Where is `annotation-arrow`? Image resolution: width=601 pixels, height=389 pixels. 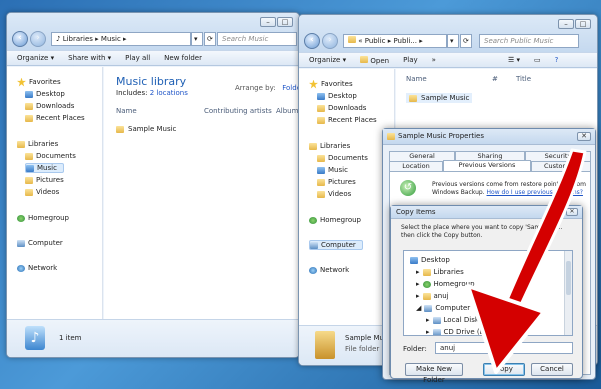 annotation-arrow is located at coordinates (526, 261).